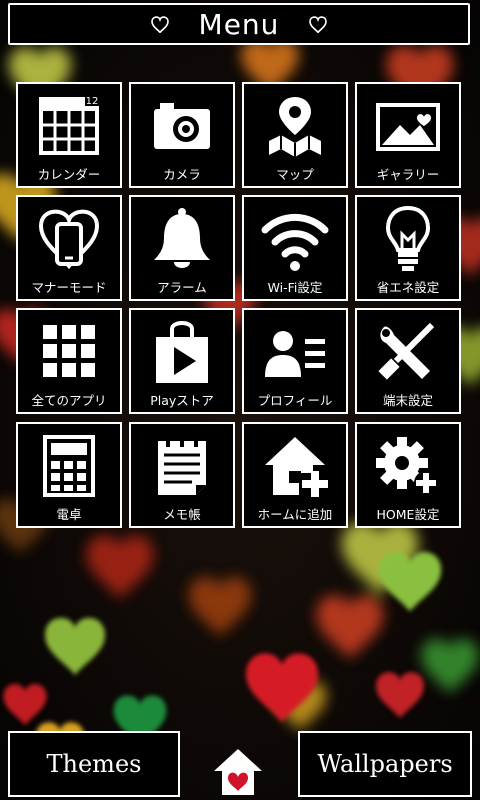 The width and height of the screenshot is (480, 800). I want to click on profile-icon, so click(295, 352).